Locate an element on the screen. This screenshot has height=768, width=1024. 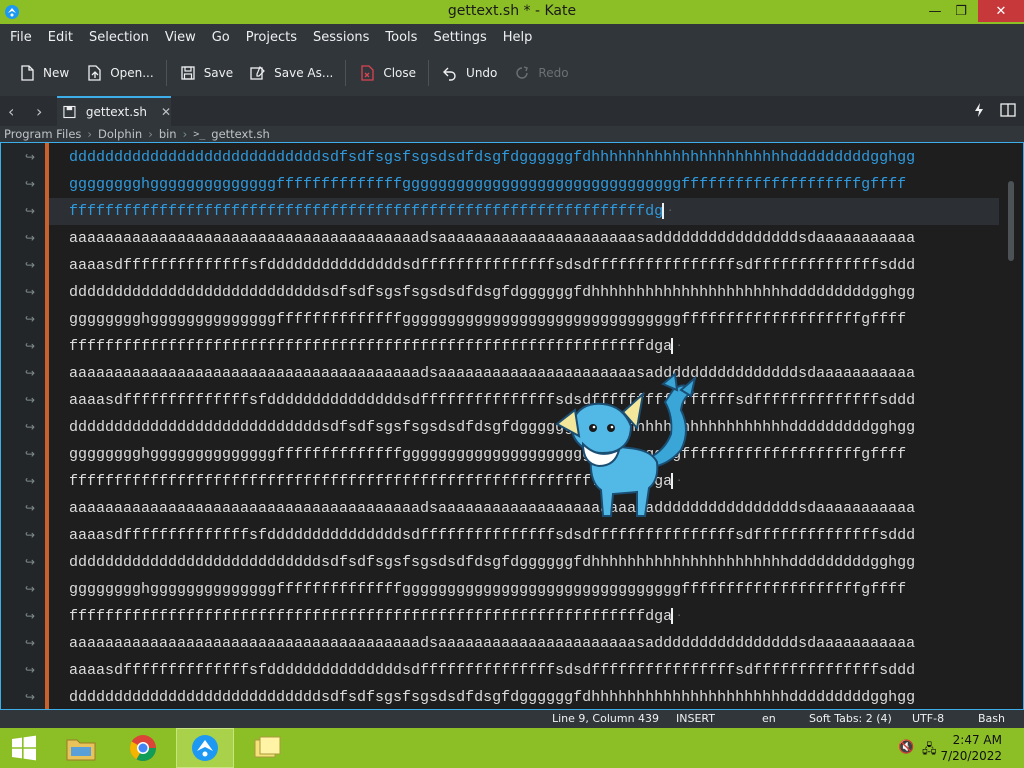
breadcrumb-item-program-files: Program Files is located at coordinates (42, 134).